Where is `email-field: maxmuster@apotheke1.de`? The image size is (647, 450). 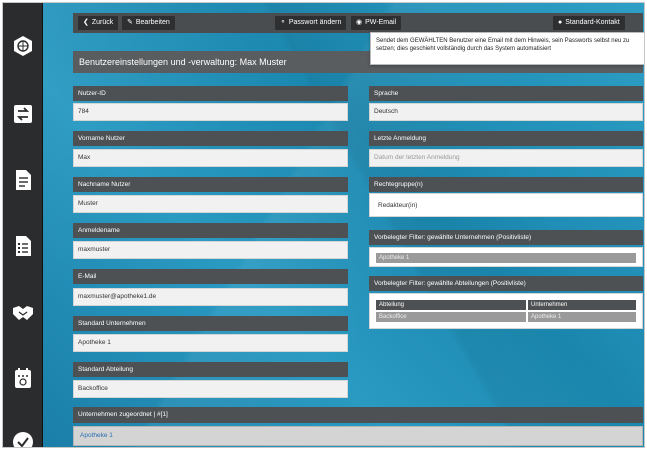 email-field: maxmuster@apotheke1.de is located at coordinates (210, 297).